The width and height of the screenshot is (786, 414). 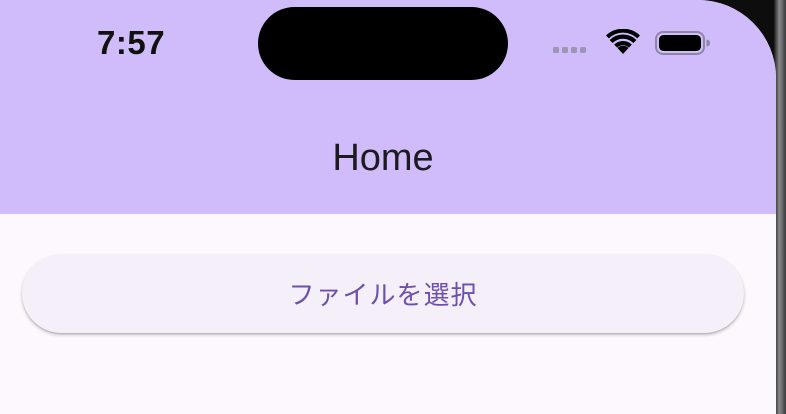 What do you see at coordinates (131, 42) in the screenshot?
I see `status-time: 7:57` at bounding box center [131, 42].